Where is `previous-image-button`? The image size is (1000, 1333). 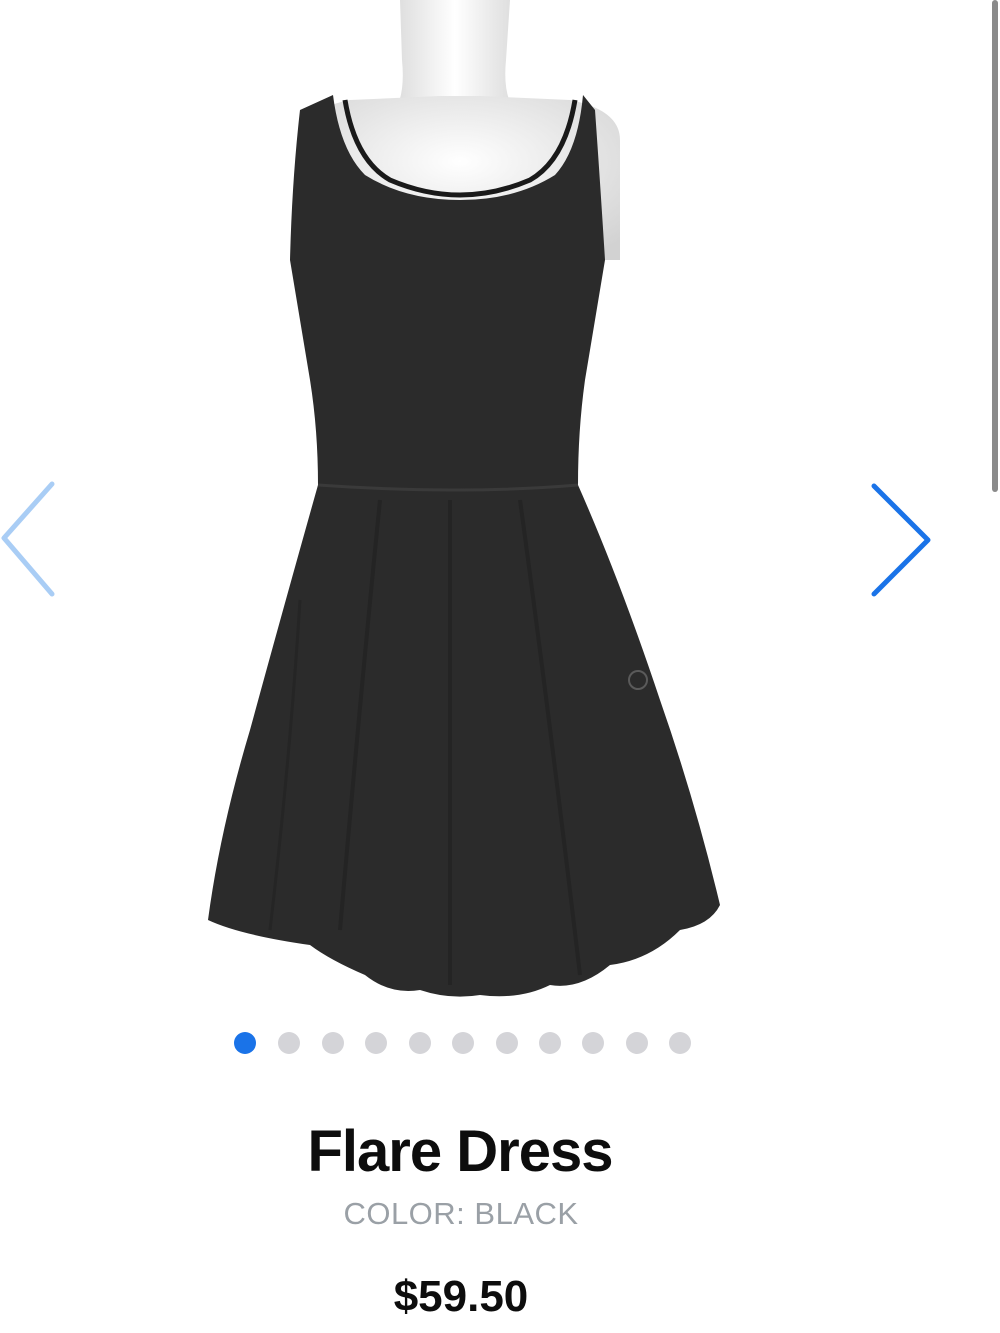
previous-image-button is located at coordinates (35, 542).